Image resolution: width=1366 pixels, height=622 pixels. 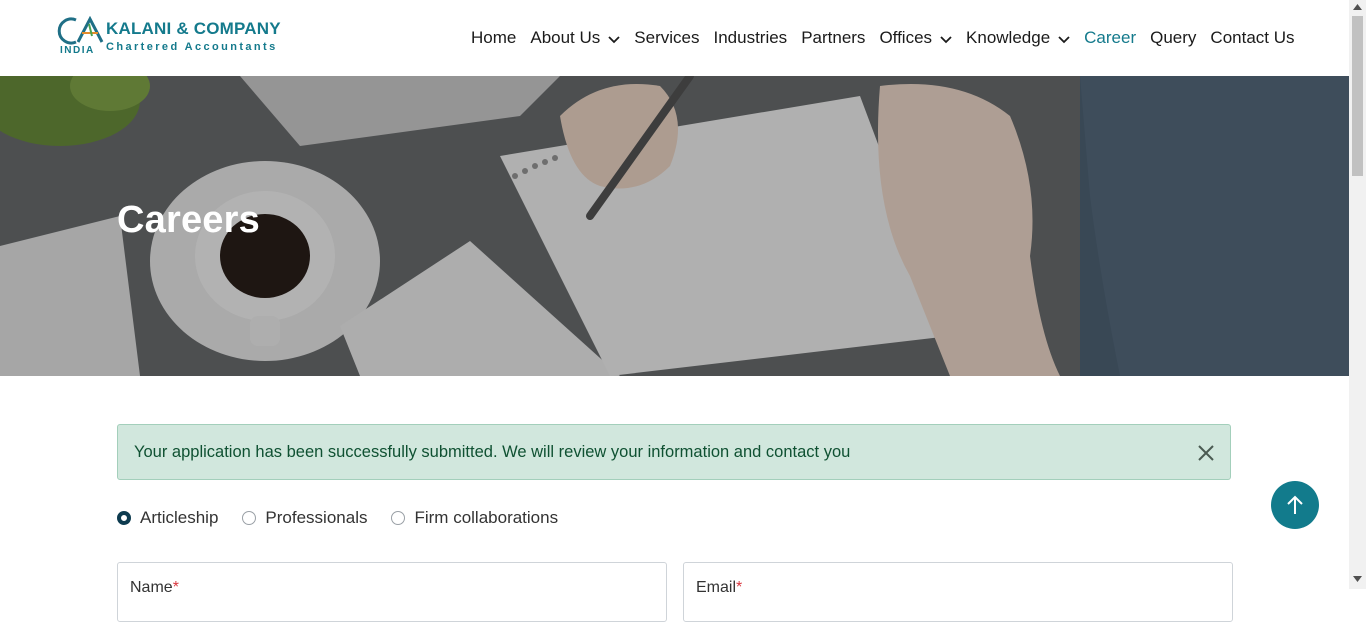 I want to click on nav-partners: Partners, so click(x=833, y=38).